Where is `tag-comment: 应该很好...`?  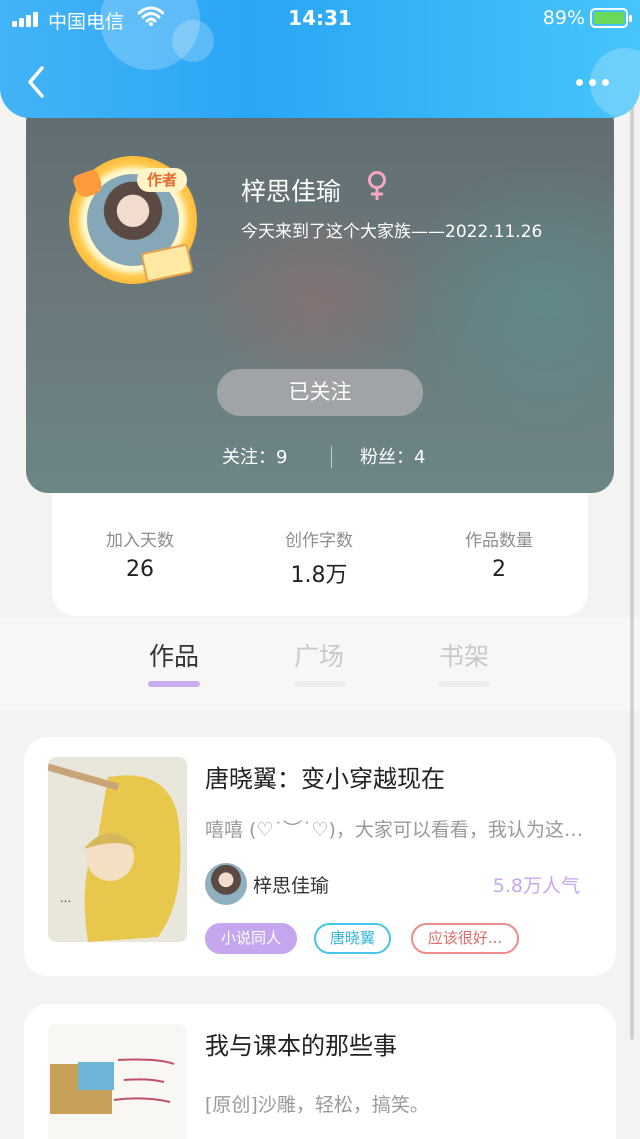 tag-comment: 应该很好... is located at coordinates (465, 938).